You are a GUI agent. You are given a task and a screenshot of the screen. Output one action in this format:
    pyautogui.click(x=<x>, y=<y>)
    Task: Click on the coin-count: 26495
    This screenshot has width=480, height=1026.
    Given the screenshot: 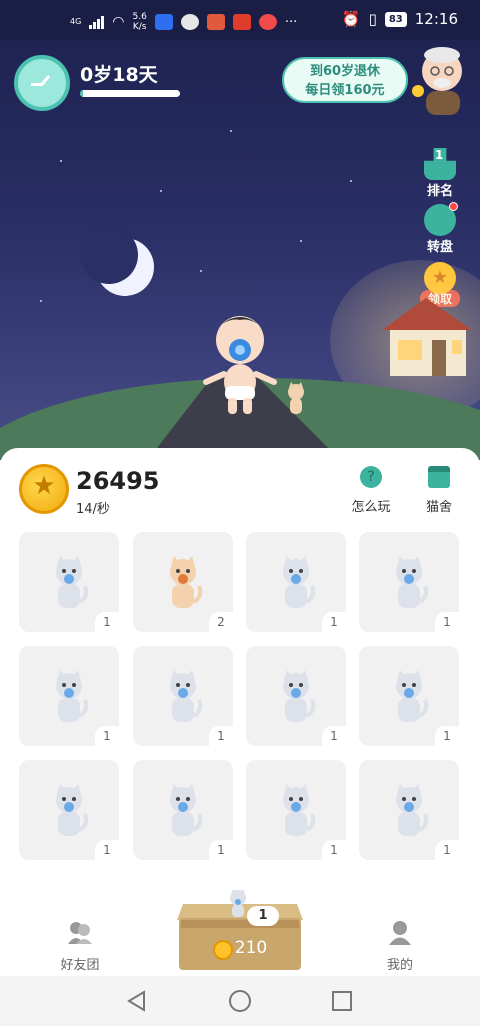 What is the action you would take?
    pyautogui.click(x=118, y=481)
    